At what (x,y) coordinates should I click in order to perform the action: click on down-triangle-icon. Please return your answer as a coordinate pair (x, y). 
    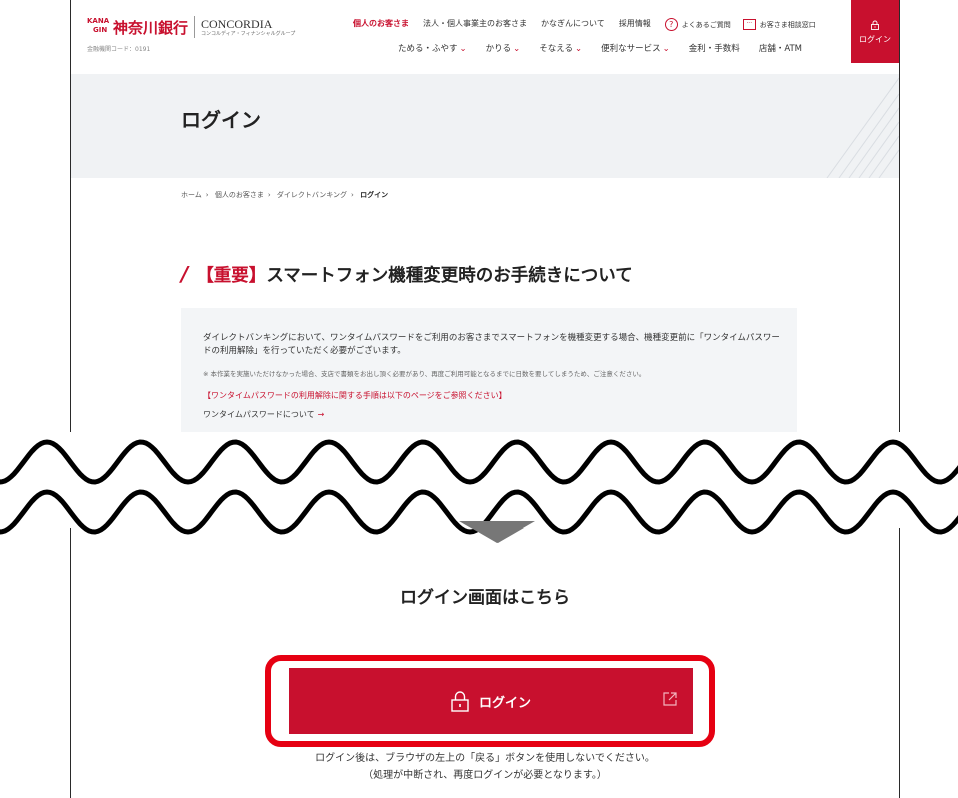
    Looking at the image, I should click on (497, 532).